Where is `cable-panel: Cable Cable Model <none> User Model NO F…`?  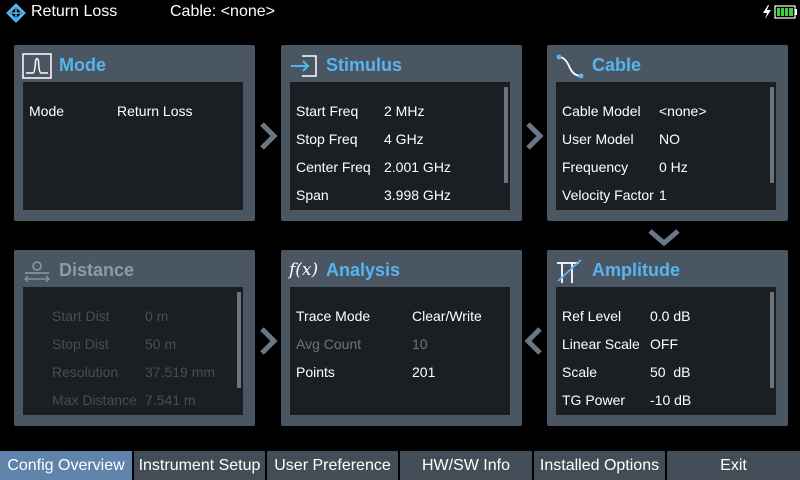 cable-panel: Cable Cable Model <none> User Model NO F… is located at coordinates (667, 133).